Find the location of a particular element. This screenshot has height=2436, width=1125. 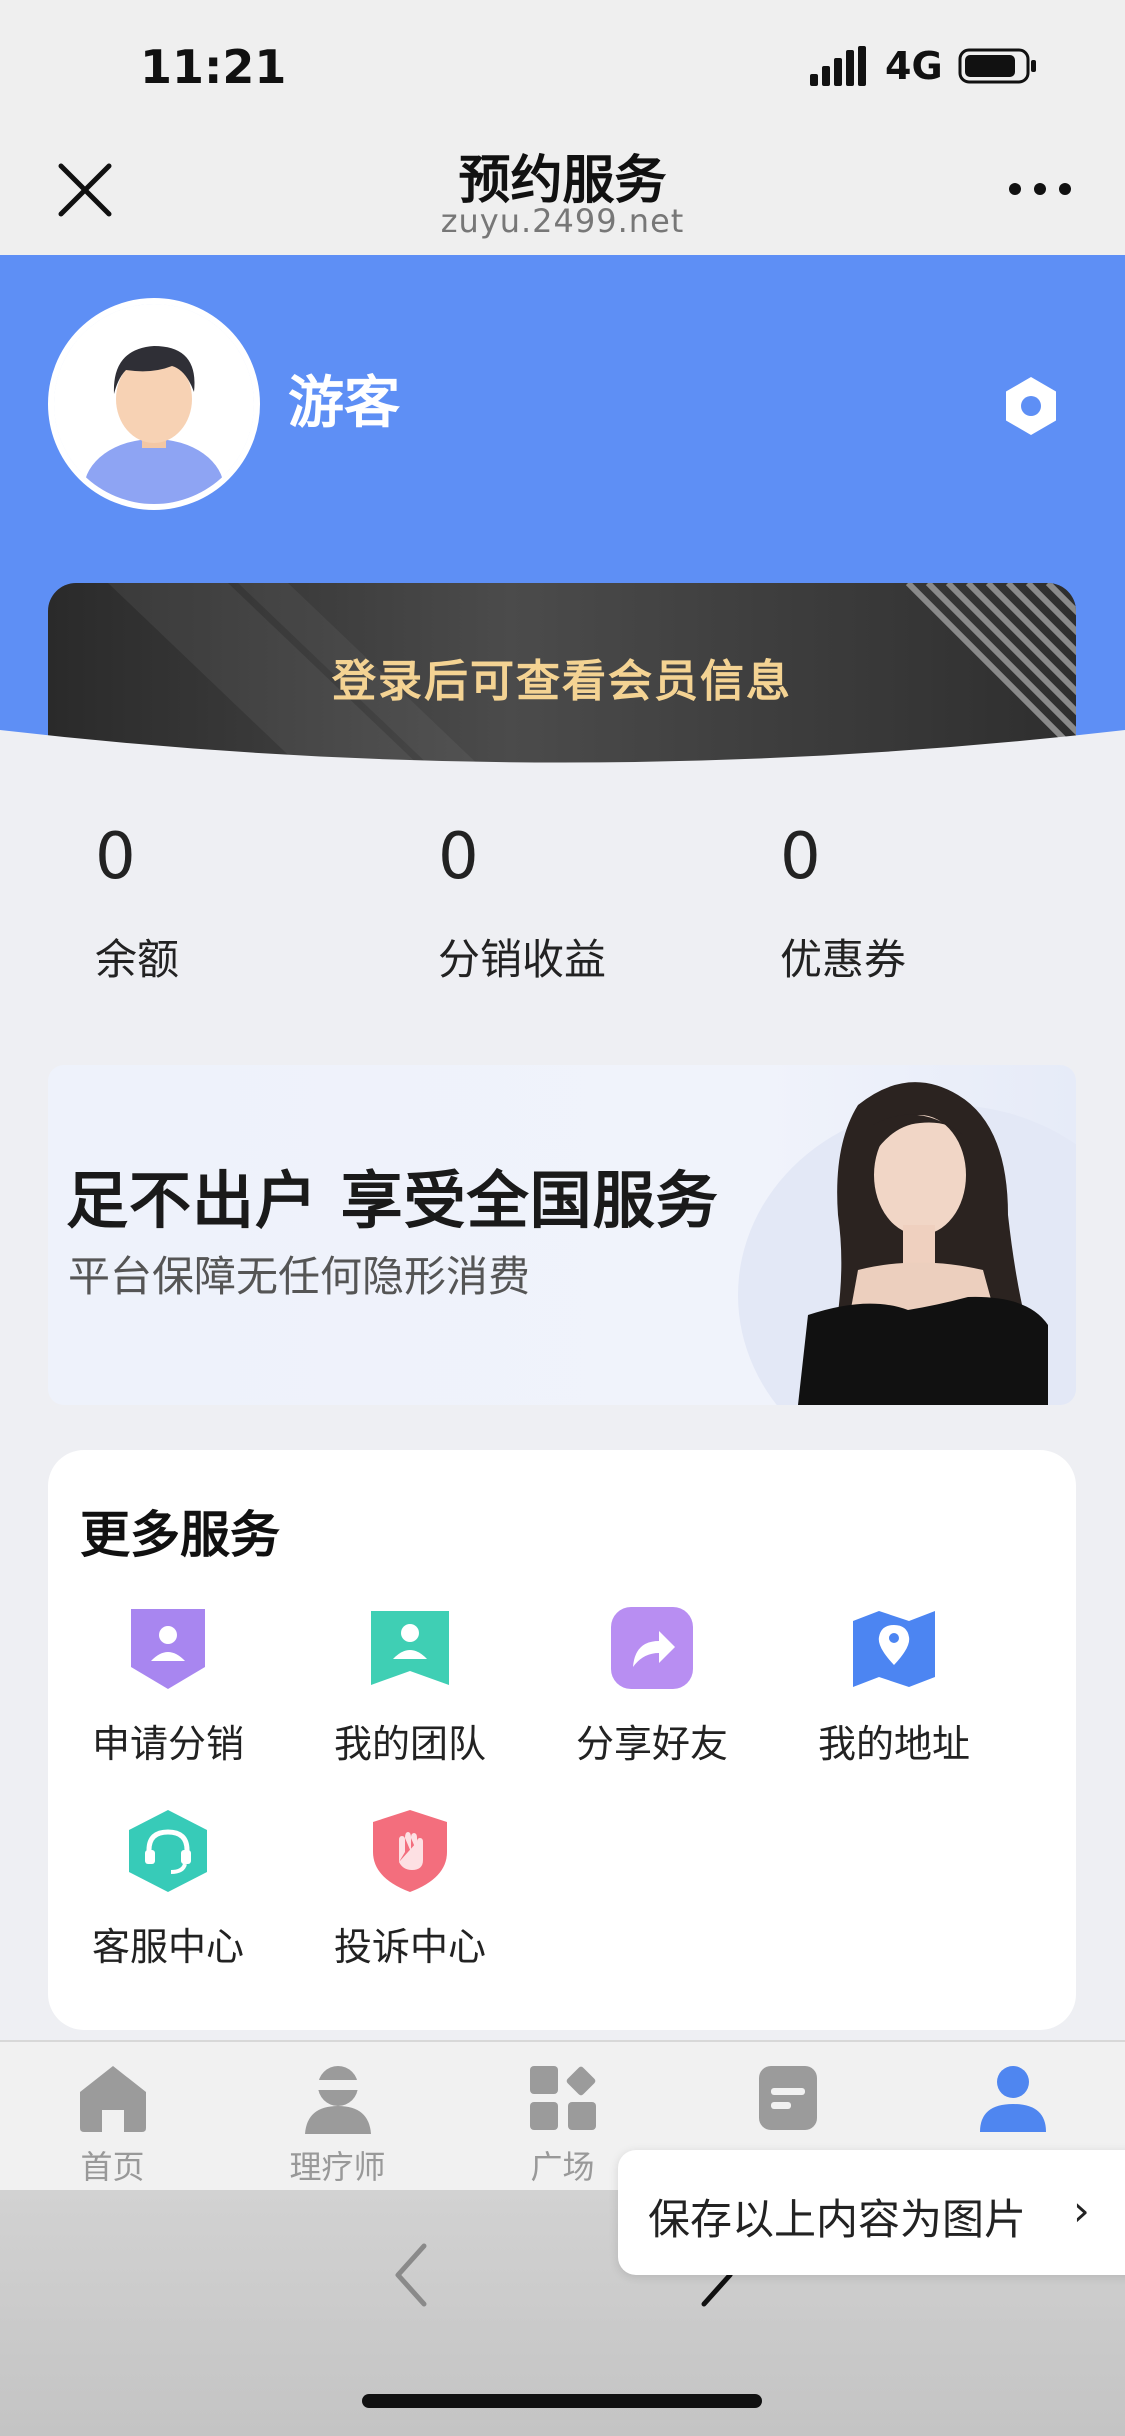

settings-icon is located at coordinates (1031, 406).